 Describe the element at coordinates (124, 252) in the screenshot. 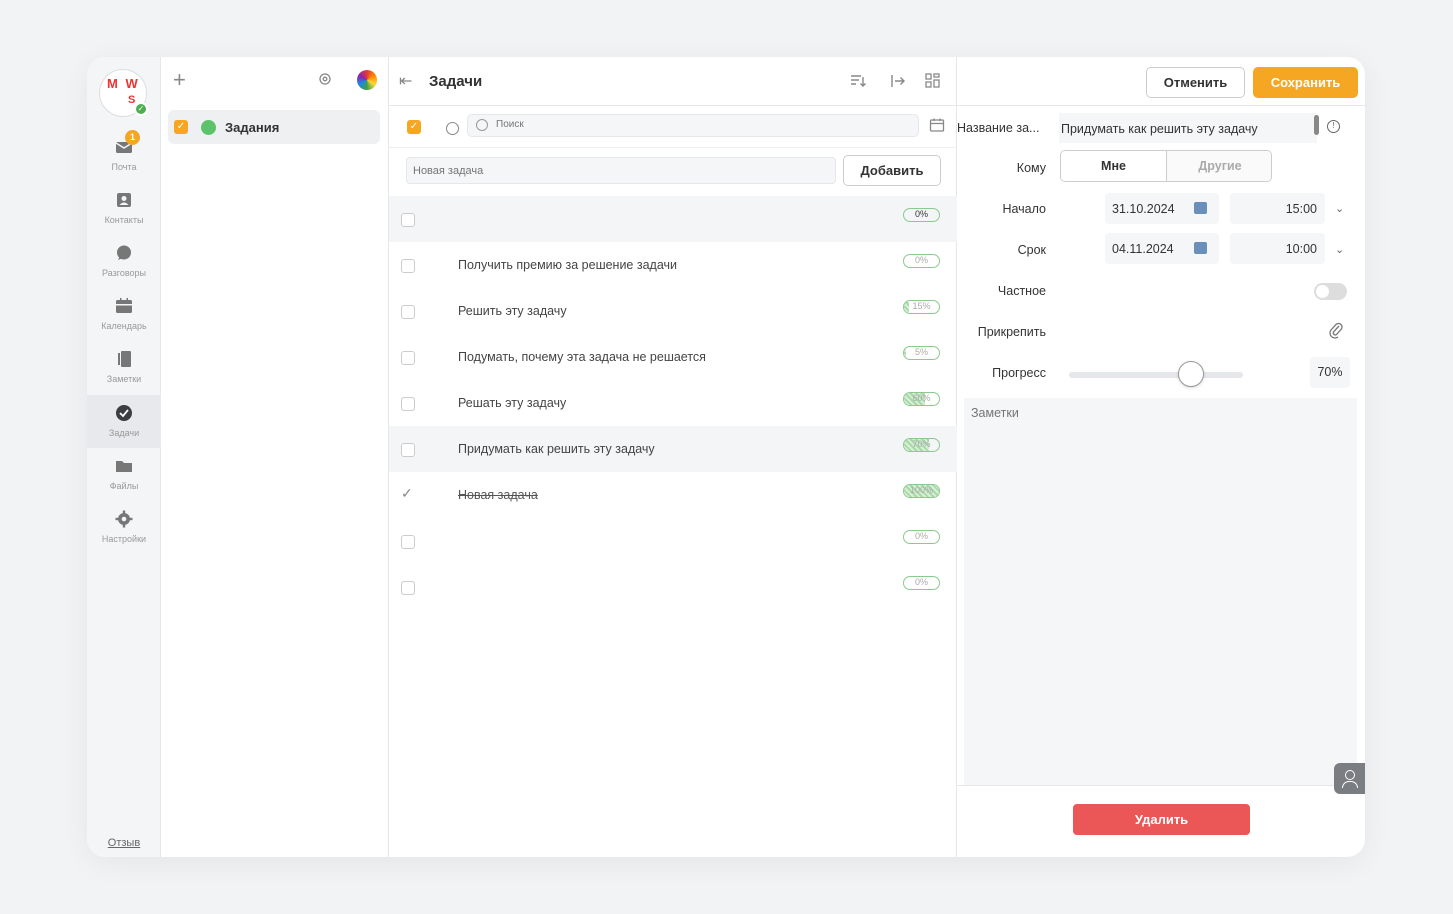

I see `chat-icon` at that location.